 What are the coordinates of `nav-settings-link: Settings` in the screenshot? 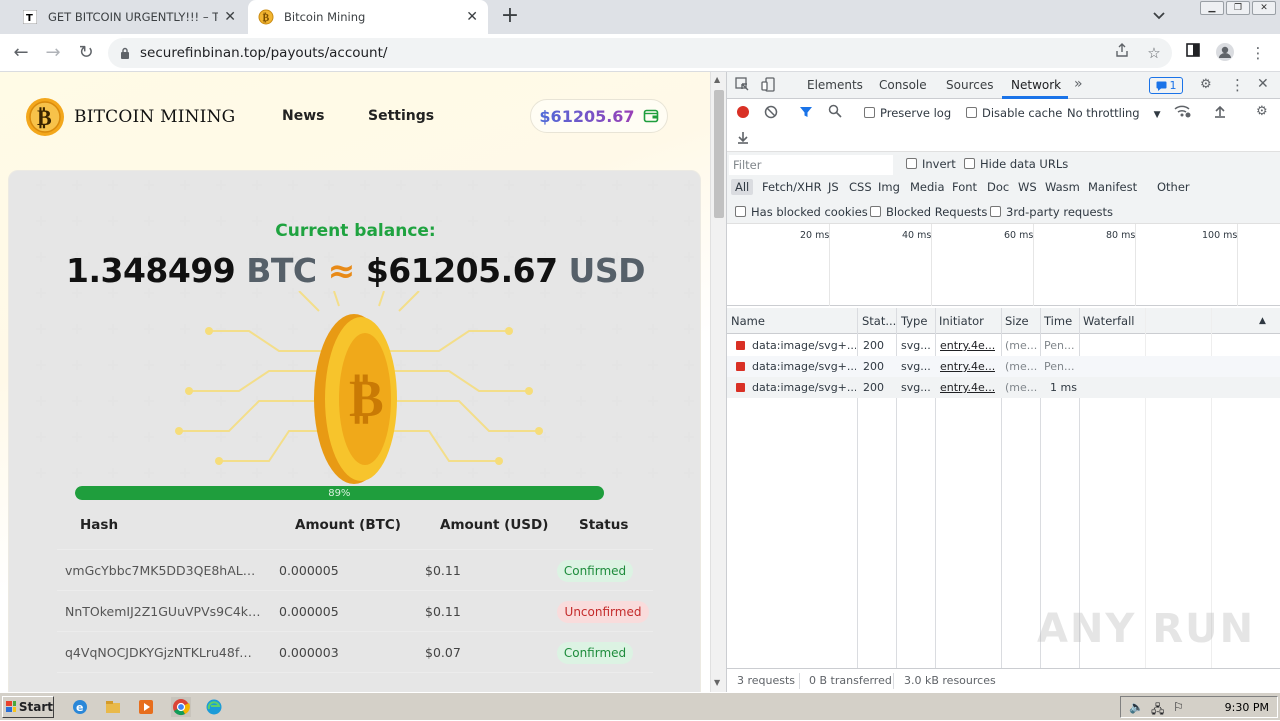 It's located at (401, 116).